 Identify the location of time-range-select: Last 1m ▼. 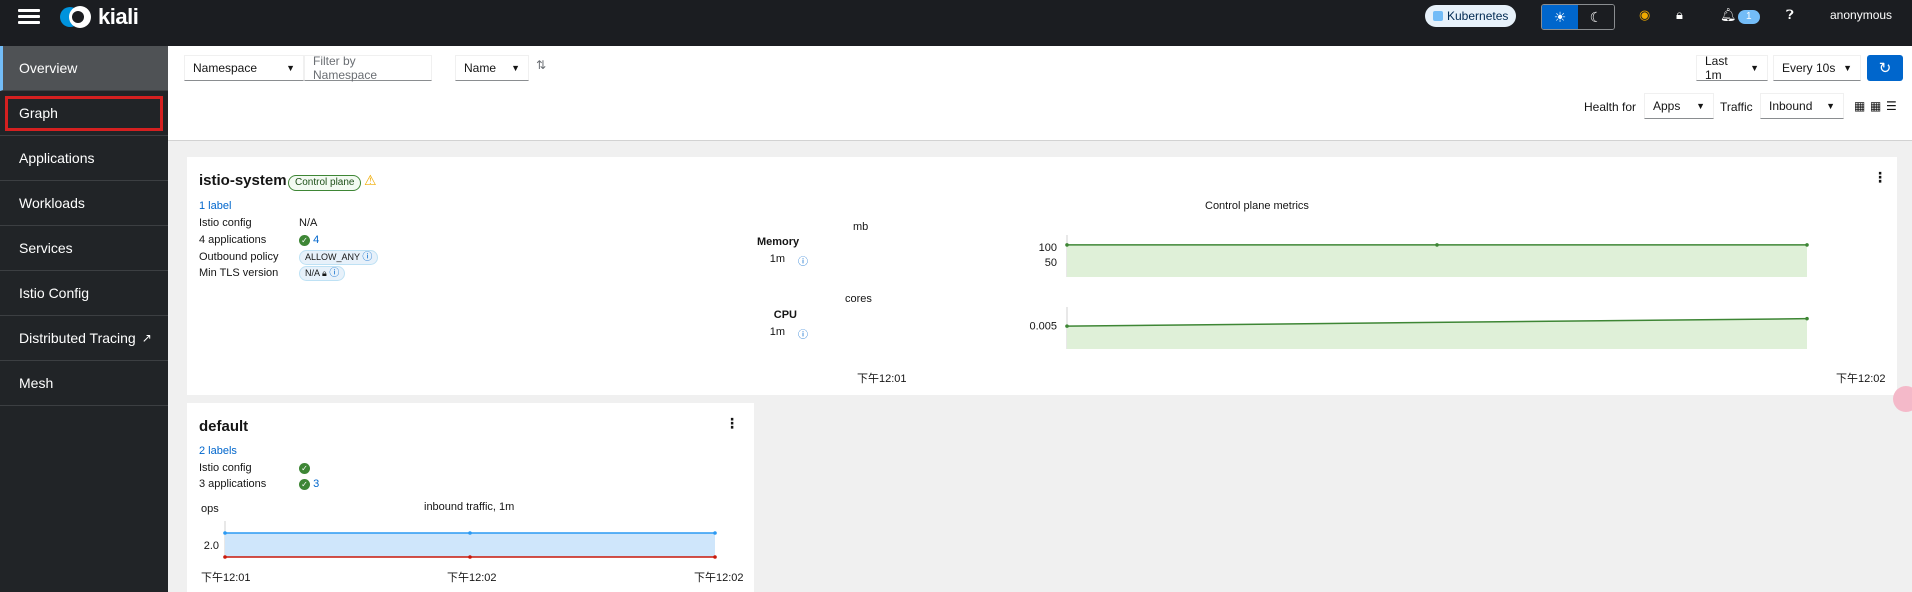
(1732, 68).